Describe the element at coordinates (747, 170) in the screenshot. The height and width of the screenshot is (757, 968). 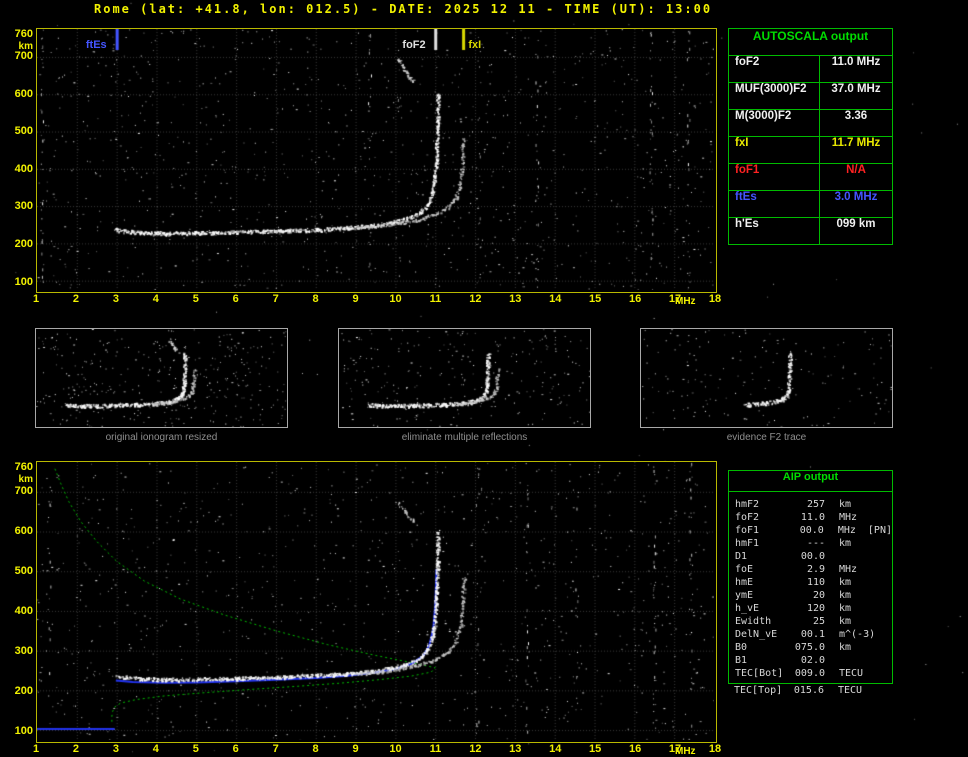
I see `autoscala-row-label: foF1` at that location.